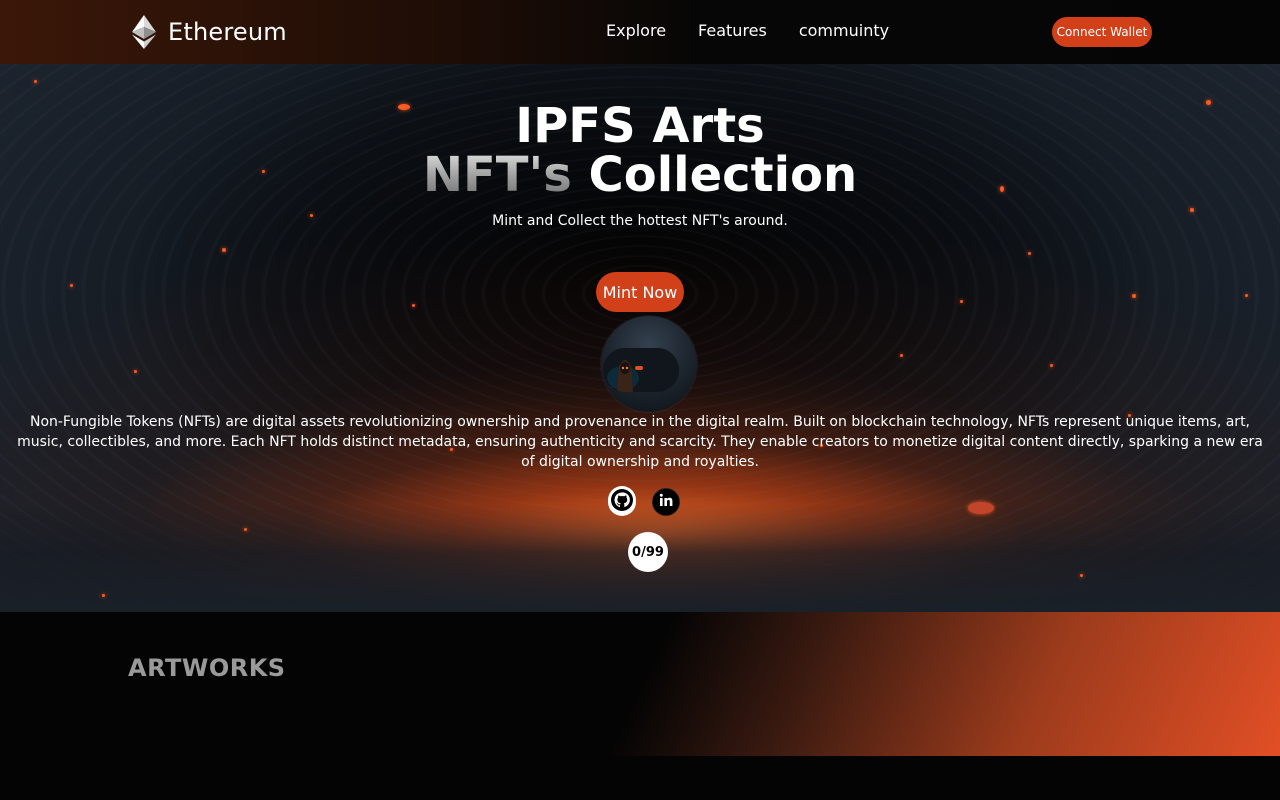  Describe the element at coordinates (723, 175) in the screenshot. I see `hero-title-rest: Collection` at that location.